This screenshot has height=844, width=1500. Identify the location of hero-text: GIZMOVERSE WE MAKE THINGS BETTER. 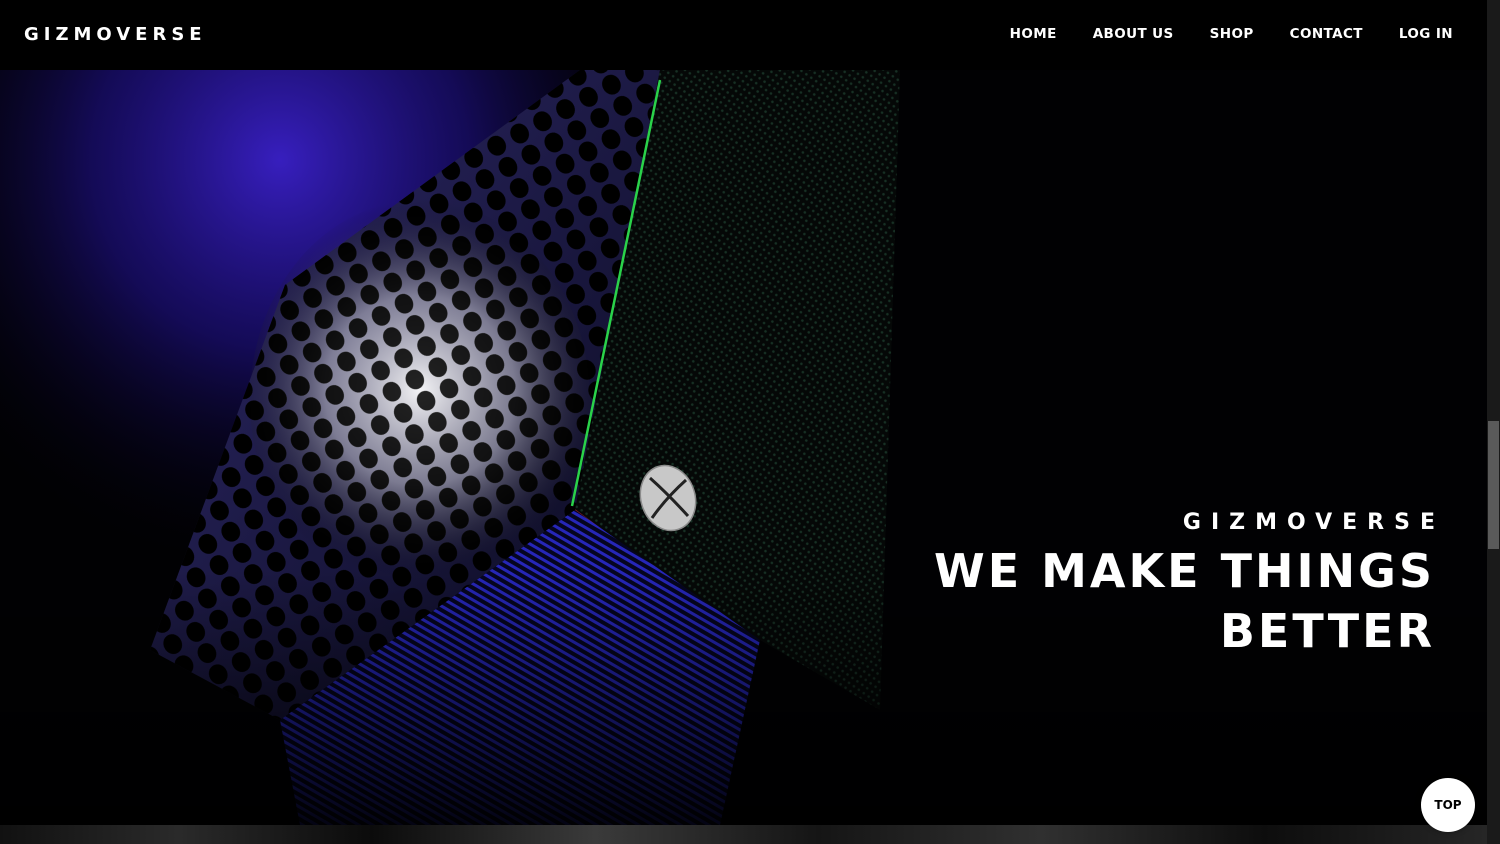
(1175, 585).